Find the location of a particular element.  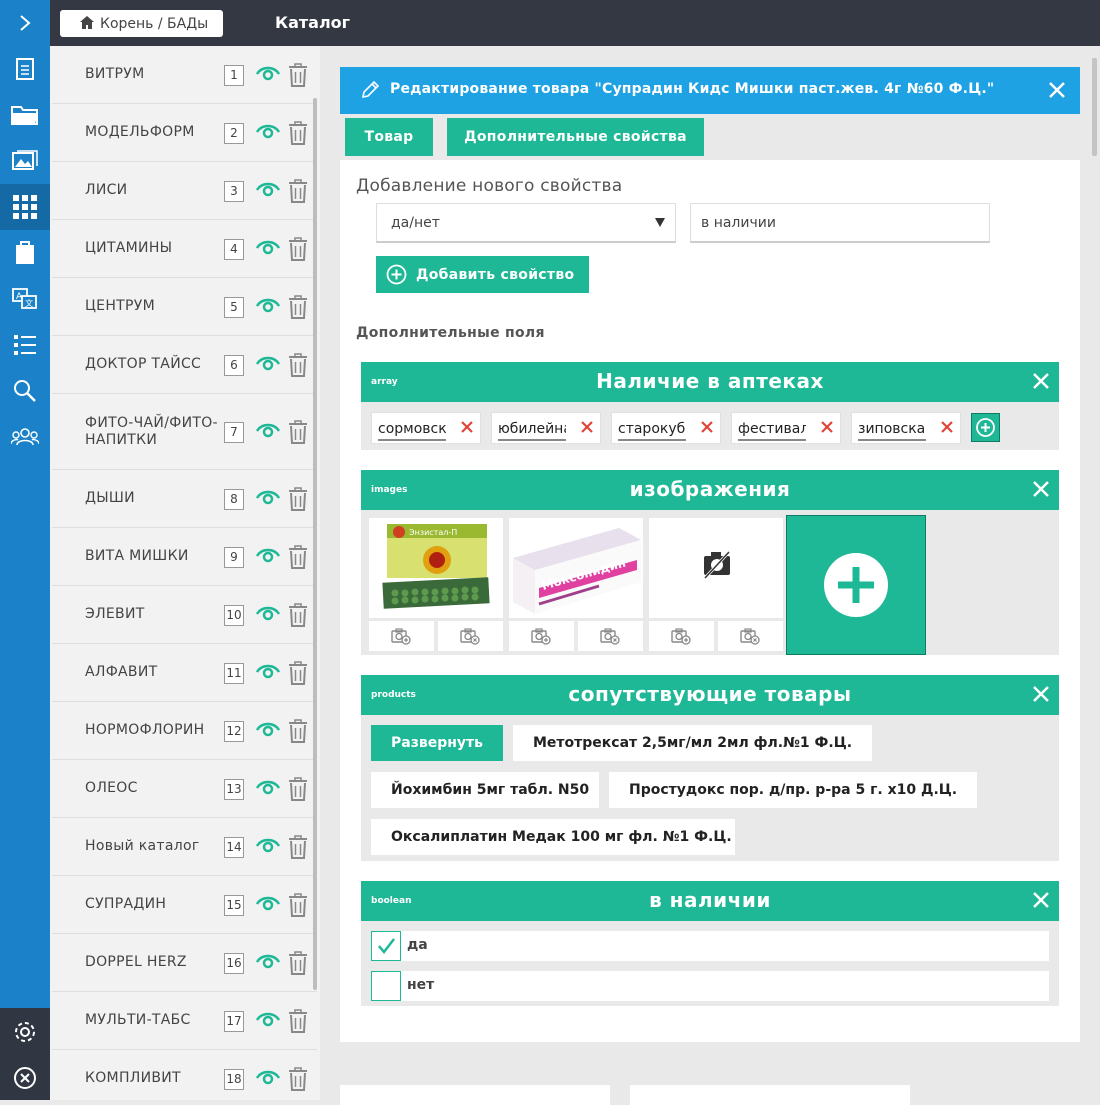

category-sort-number: 6 is located at coordinates (234, 365).